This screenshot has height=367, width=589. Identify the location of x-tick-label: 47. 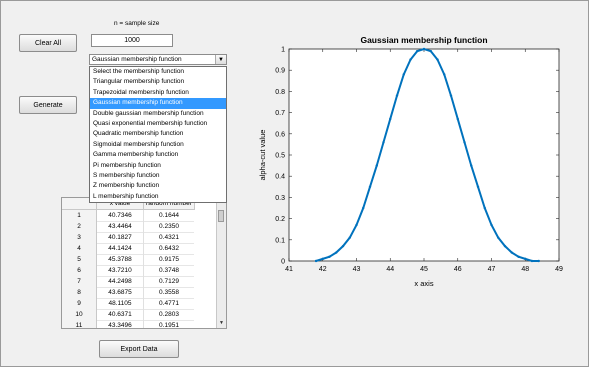
(492, 269).